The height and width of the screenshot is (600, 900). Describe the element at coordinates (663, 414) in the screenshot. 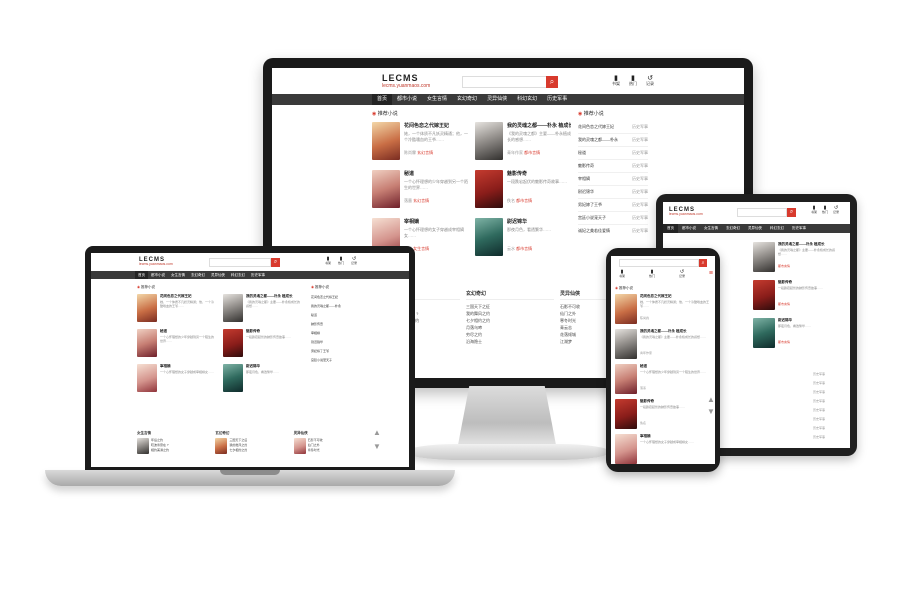

I see `book-card: 魅影传奇 一段跌宕起伏的魅影传奇故事…… 佚名` at that location.